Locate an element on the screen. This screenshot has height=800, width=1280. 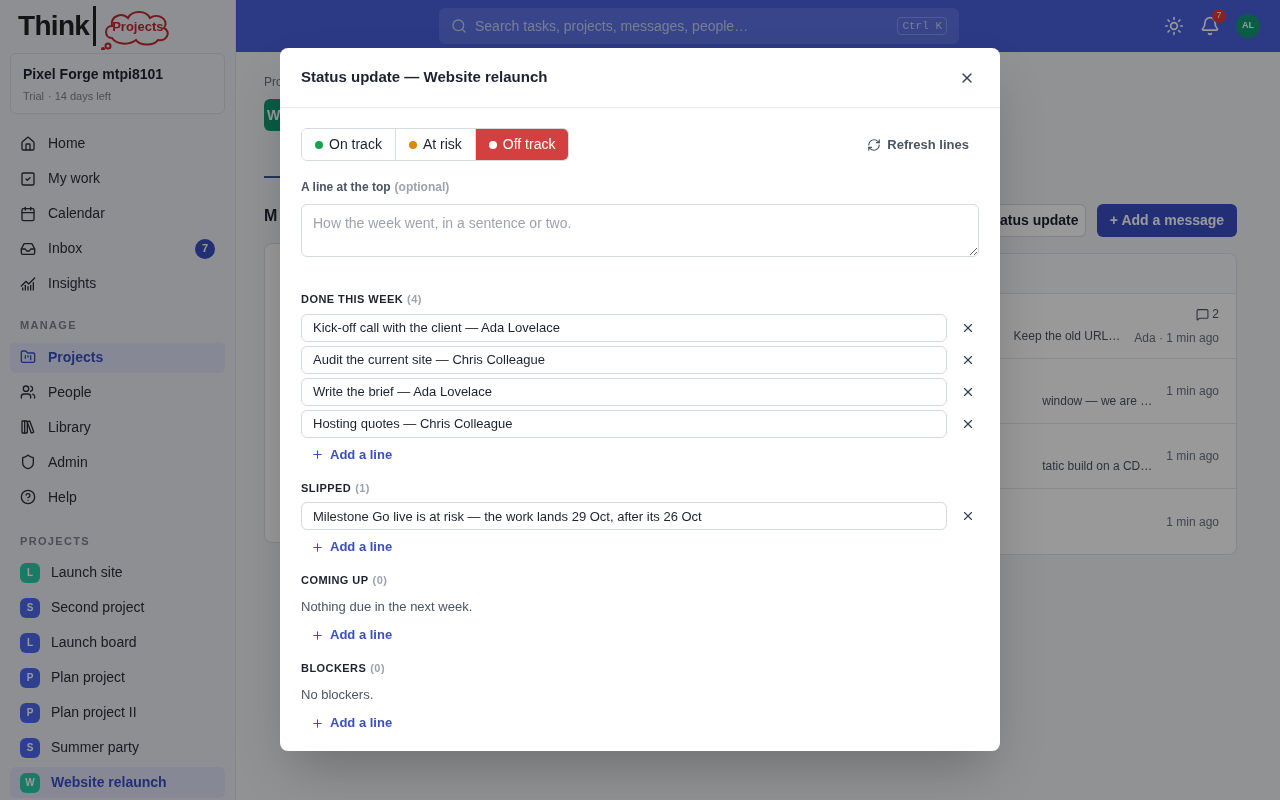
logo-text: Projects is located at coordinates (137, 27).